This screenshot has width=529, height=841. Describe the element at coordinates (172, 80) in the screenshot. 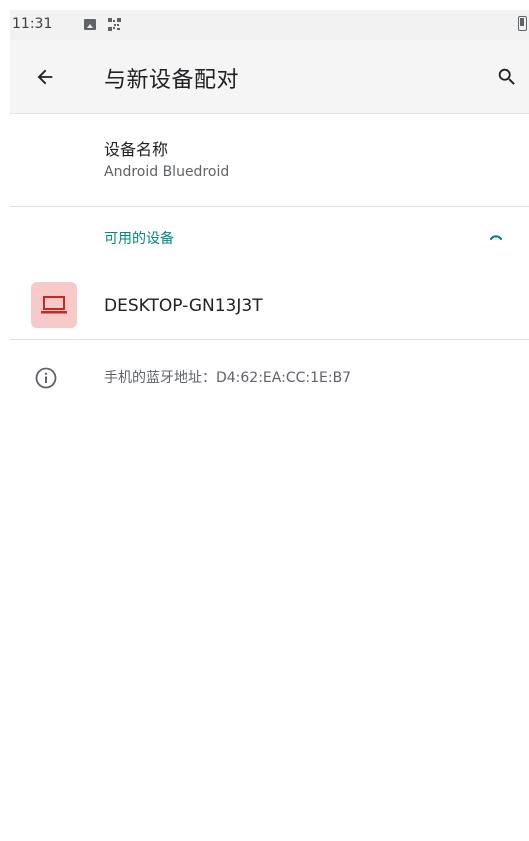

I see `page-title: 与新设备配对` at that location.